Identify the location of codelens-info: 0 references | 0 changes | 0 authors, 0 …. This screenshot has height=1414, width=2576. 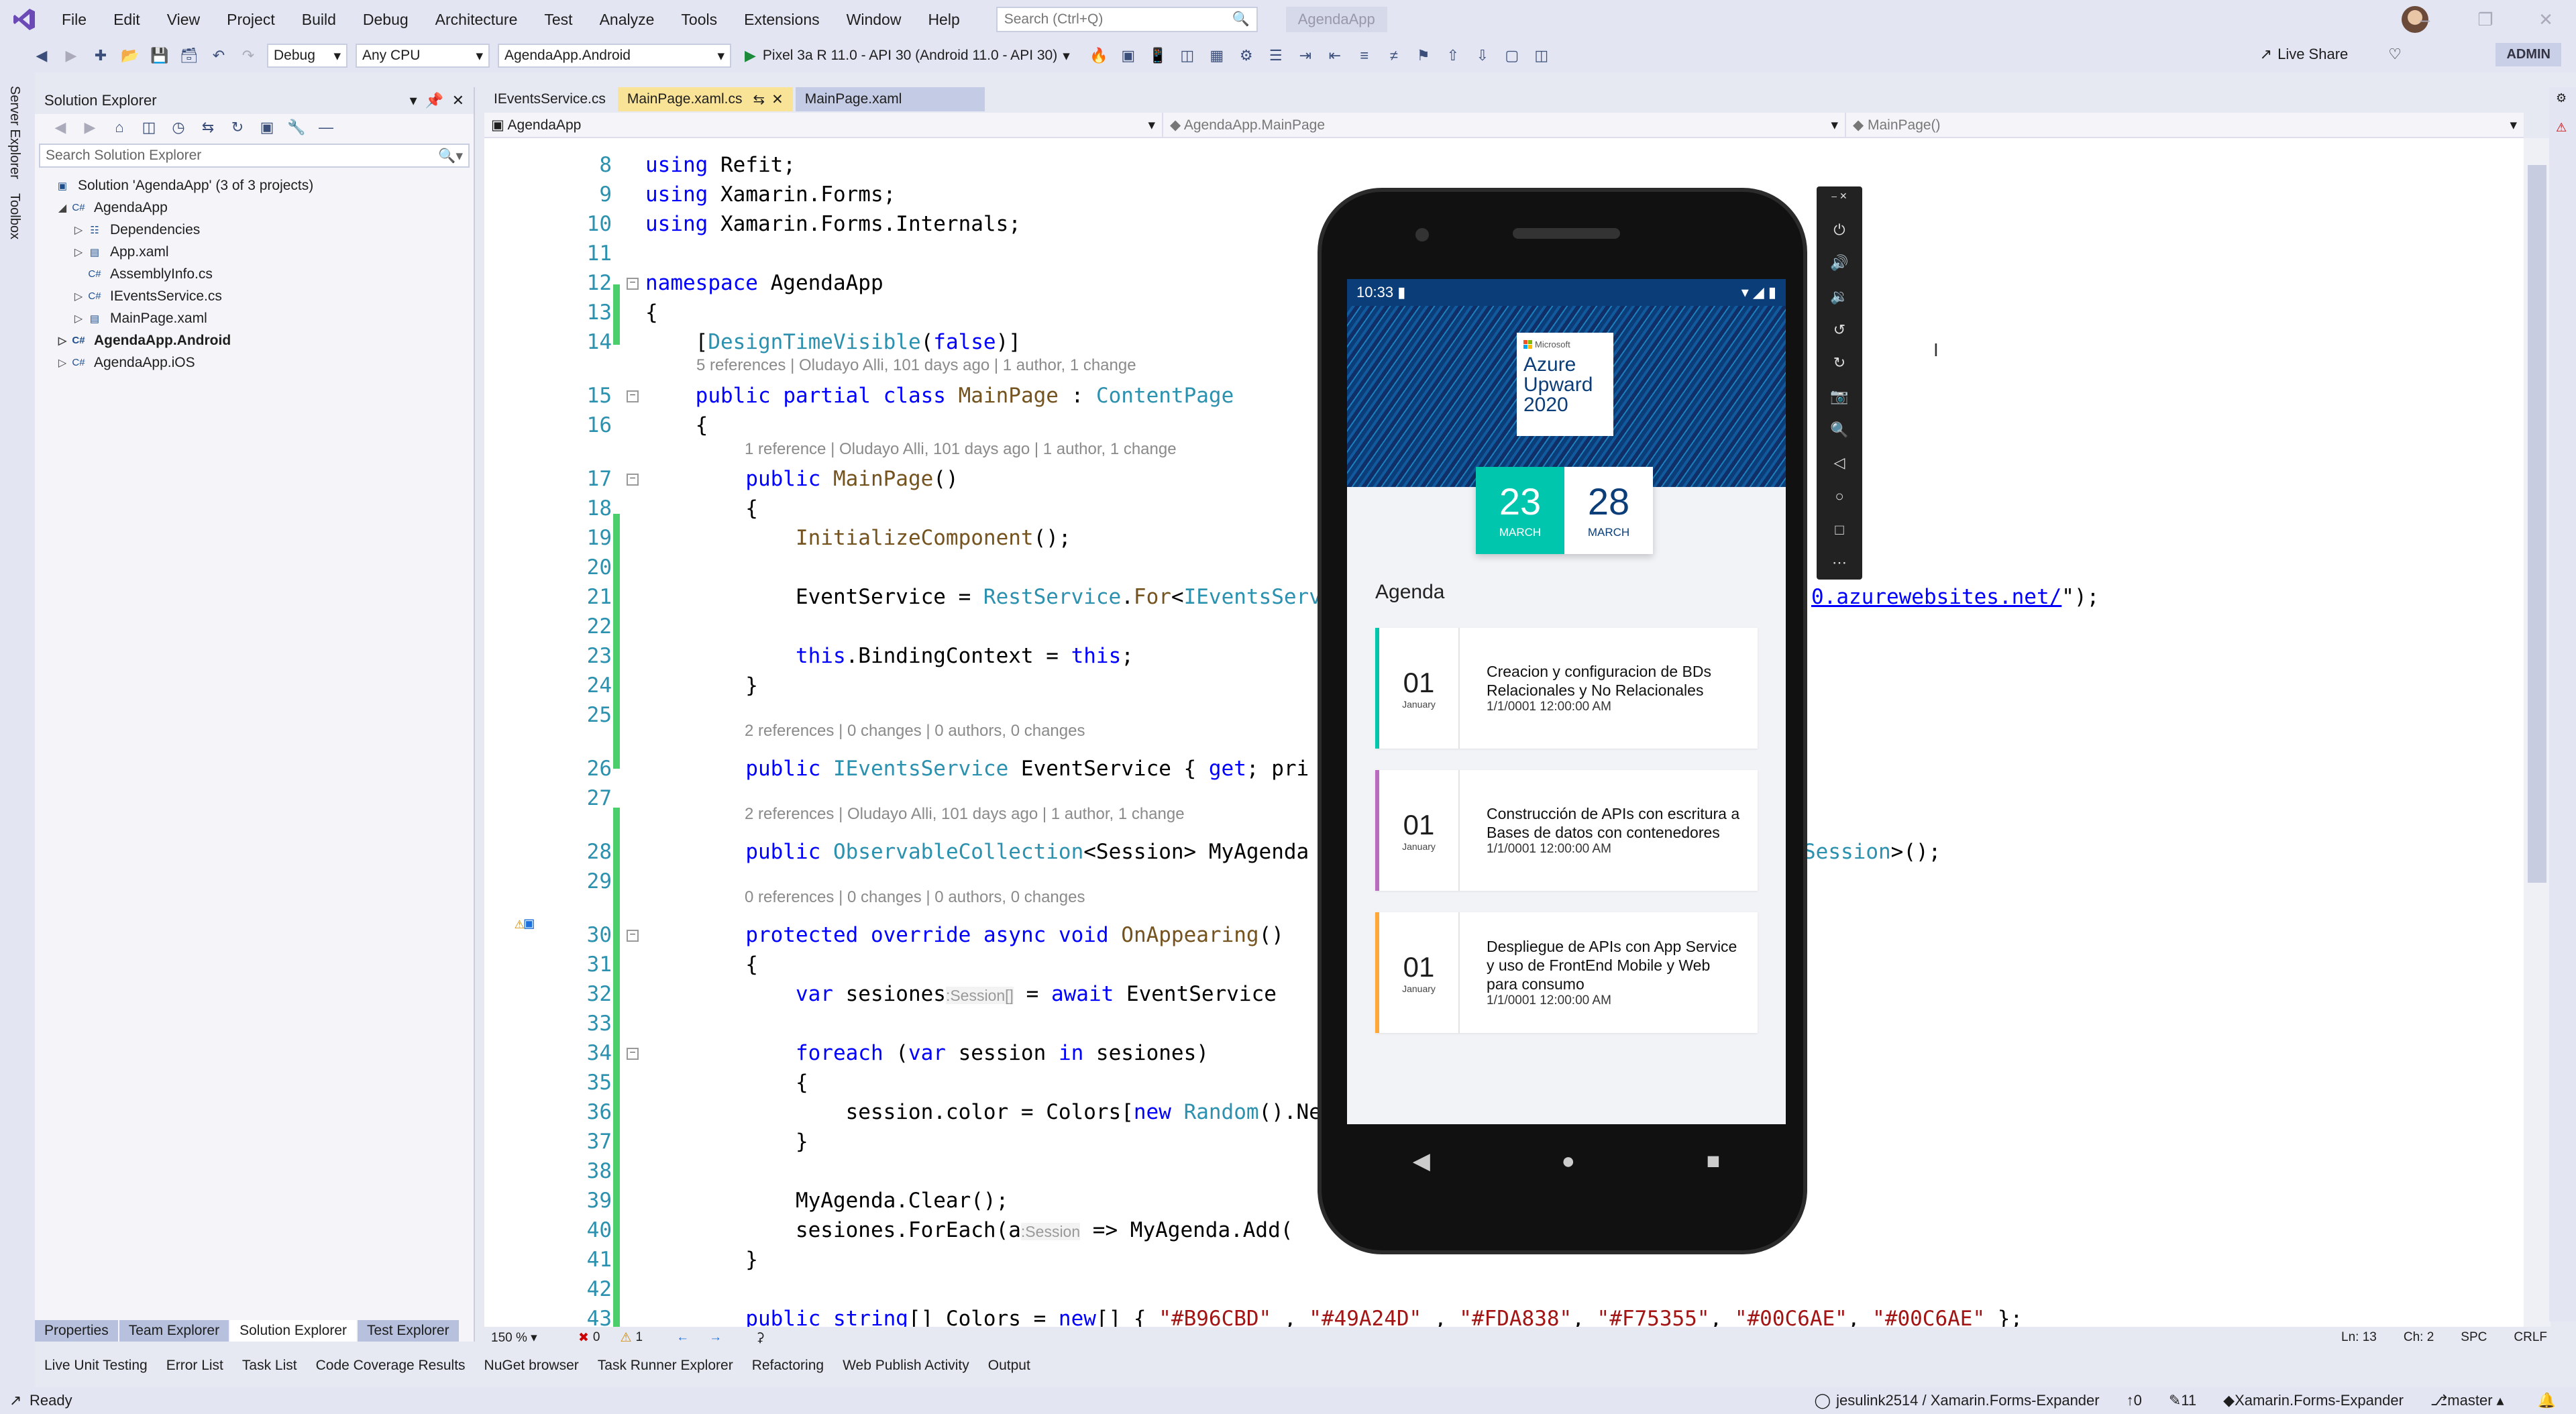
(915, 897).